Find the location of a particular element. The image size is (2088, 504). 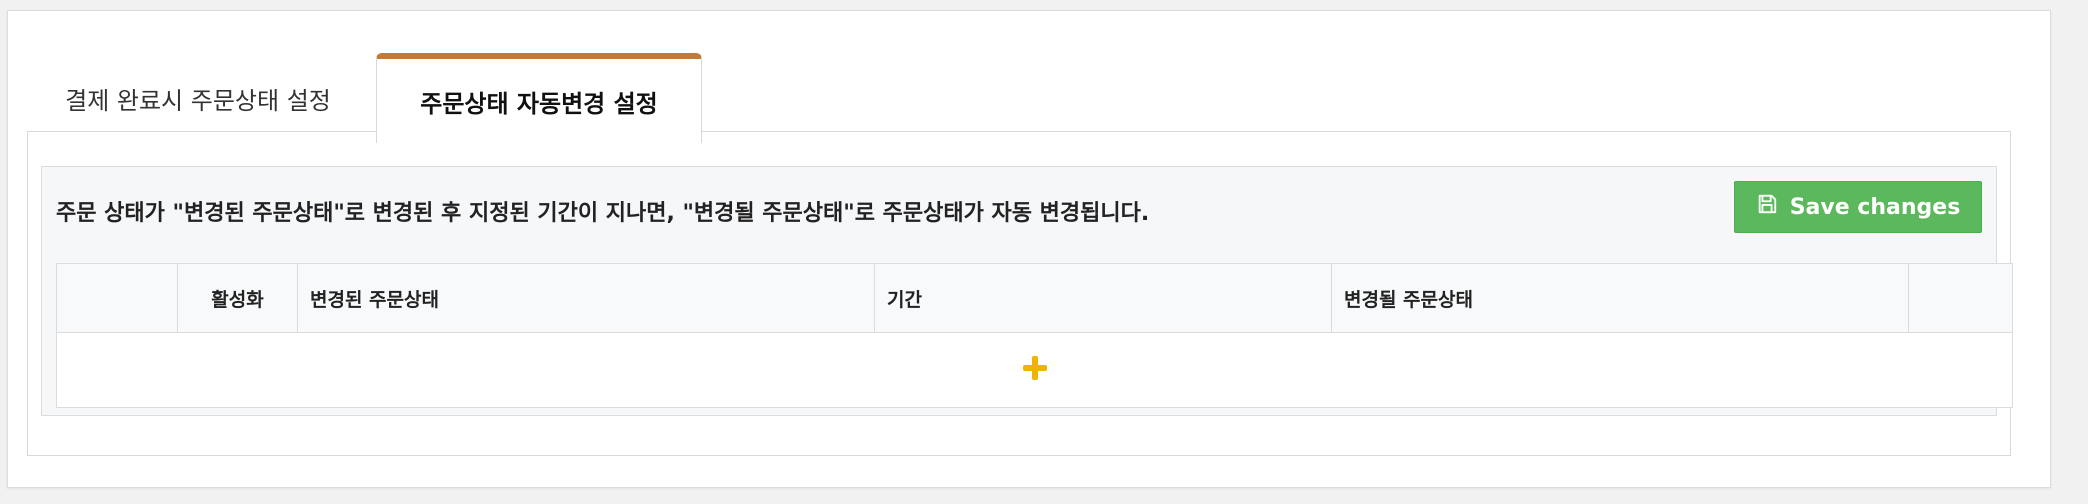

tab-auto-status-change: 주문상태 자동변경 설정 is located at coordinates (539, 98).